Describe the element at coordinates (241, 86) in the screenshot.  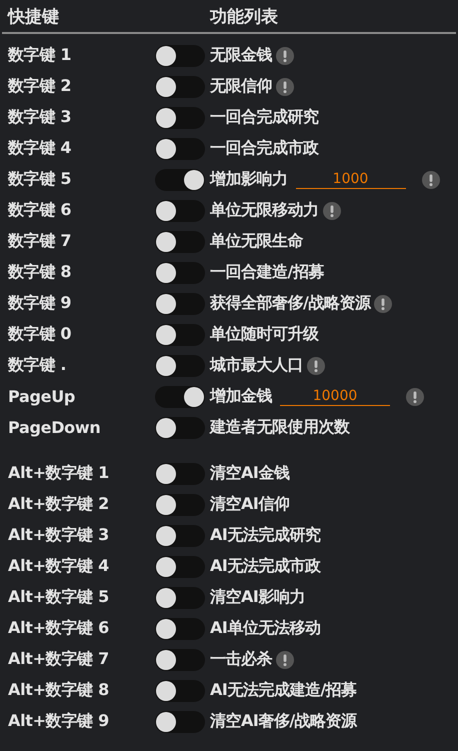
I see `function-label: 无限信仰` at that location.